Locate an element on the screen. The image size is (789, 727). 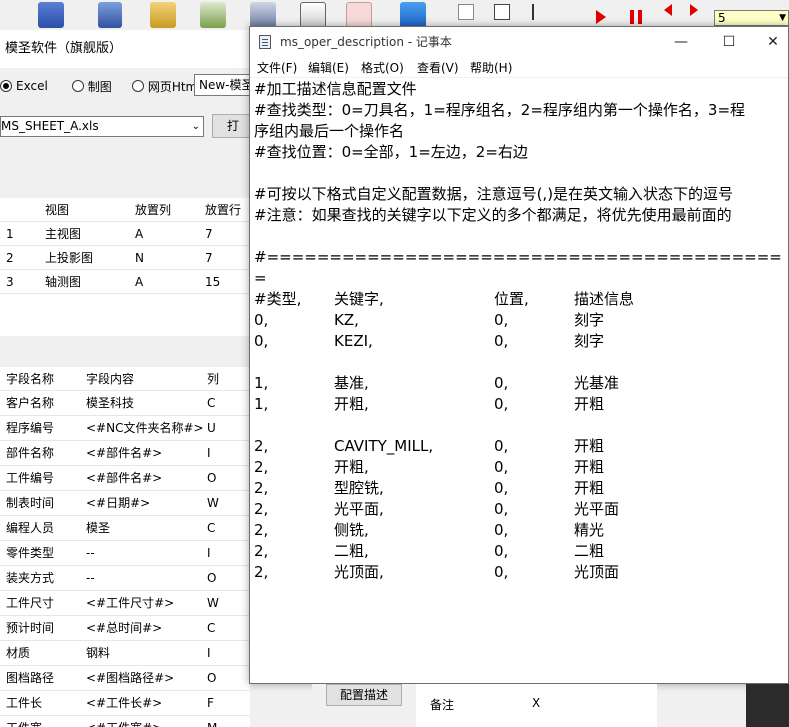
check-box-icon is located at coordinates (413, 15).